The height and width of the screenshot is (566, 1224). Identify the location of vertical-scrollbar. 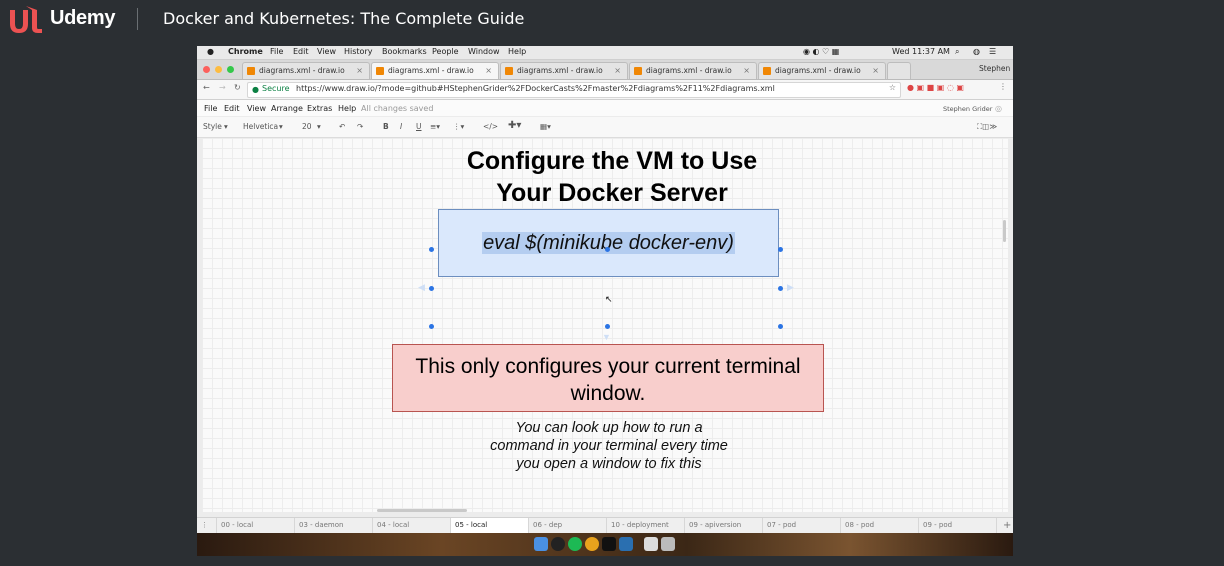
(1004, 231).